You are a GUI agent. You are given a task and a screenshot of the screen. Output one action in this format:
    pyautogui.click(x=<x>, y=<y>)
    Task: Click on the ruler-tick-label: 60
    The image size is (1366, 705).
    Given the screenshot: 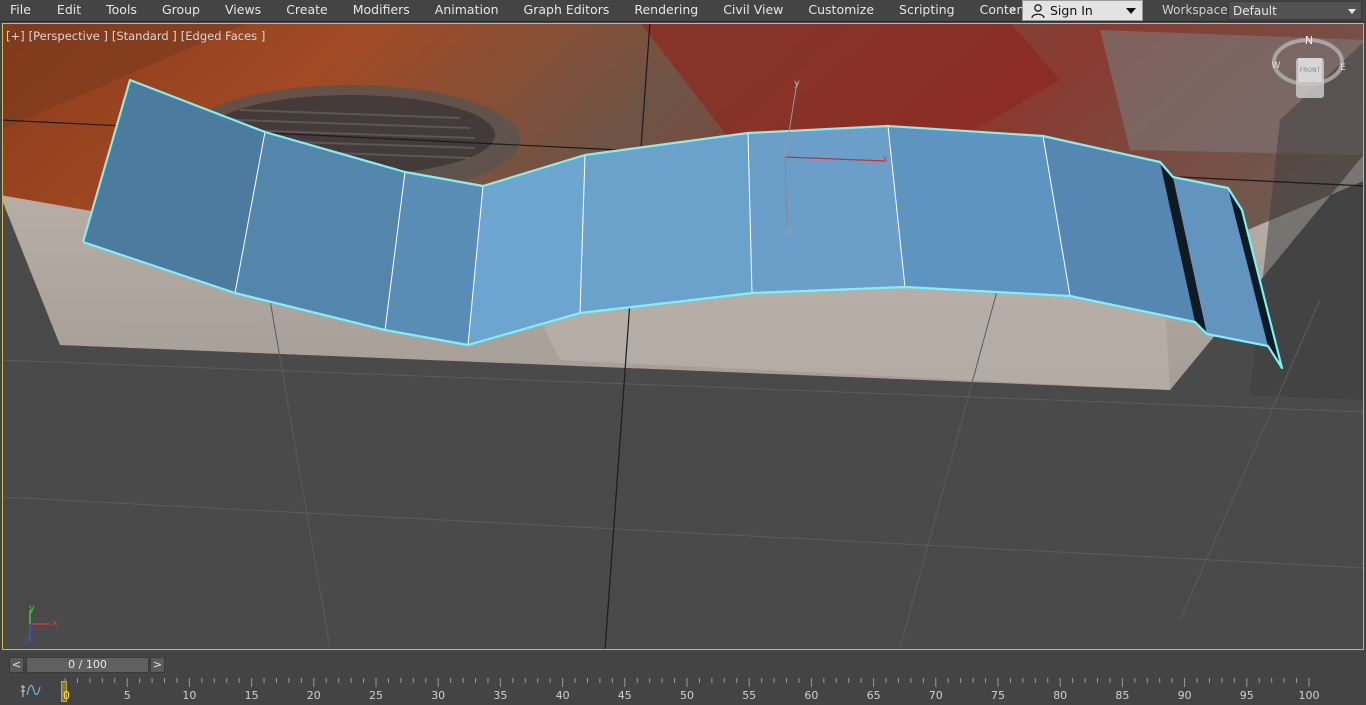 What is the action you would take?
    pyautogui.click(x=811, y=695)
    